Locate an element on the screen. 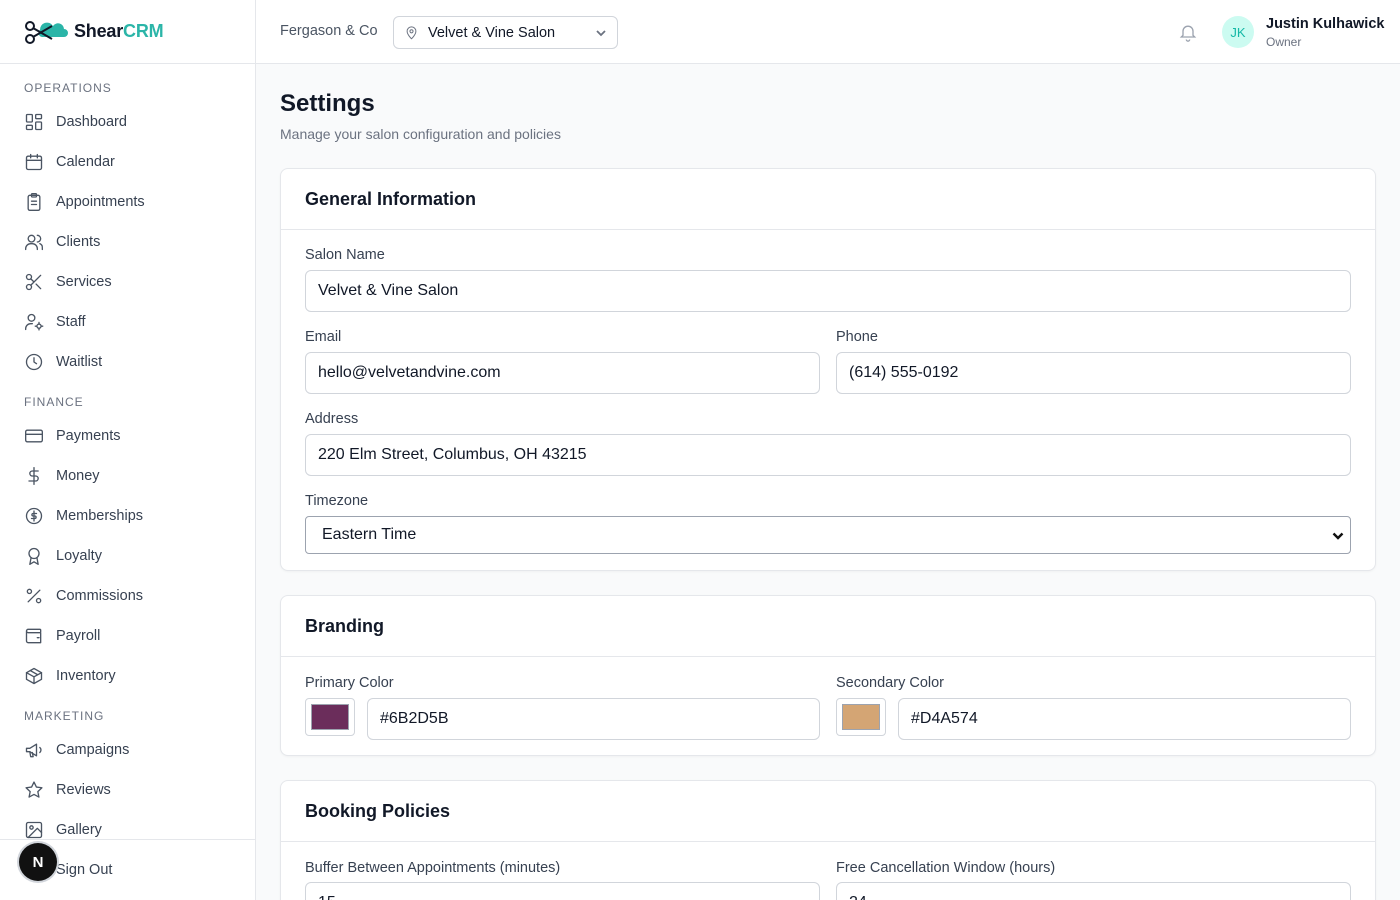 Image resolution: width=1400 pixels, height=900 pixels. sidebar-item-services: Services is located at coordinates (127, 282).